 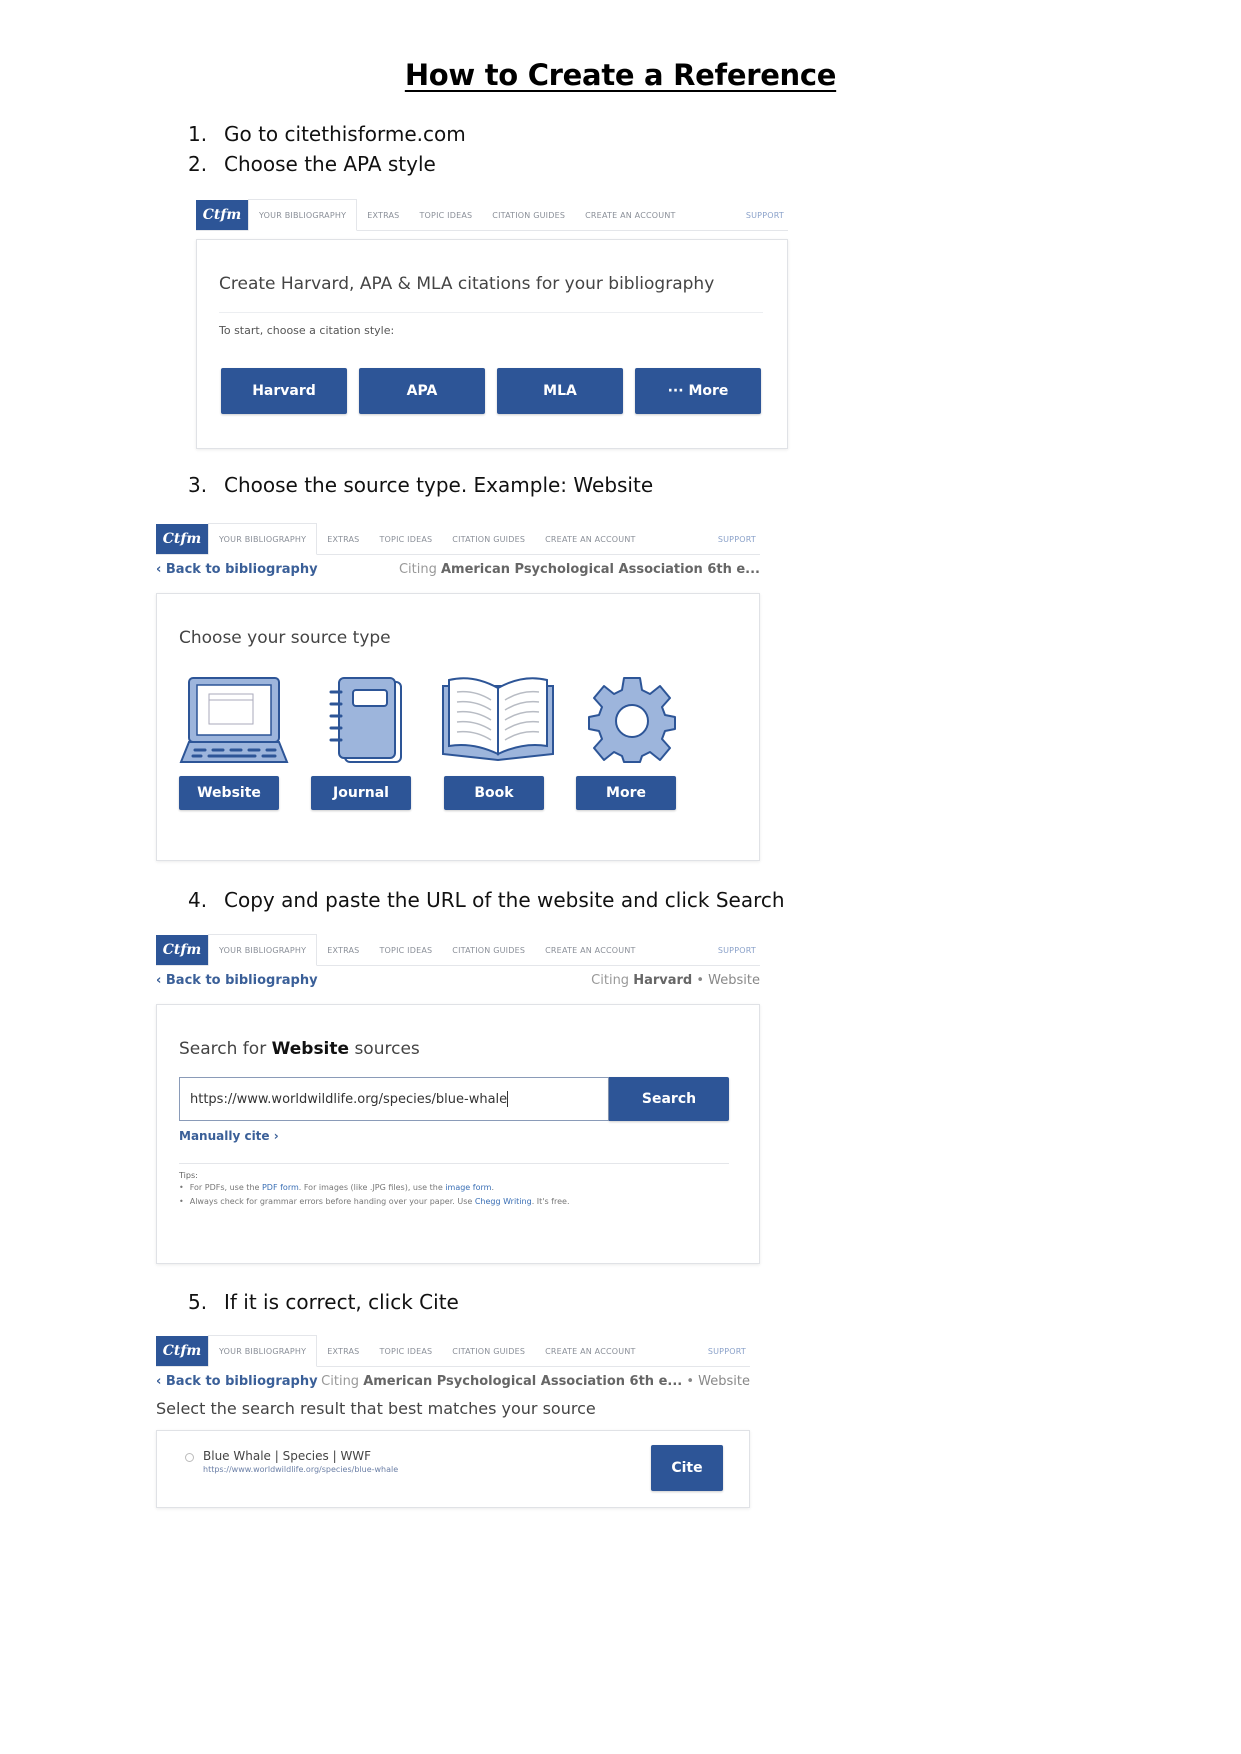 What do you see at coordinates (372, 1187) in the screenshot?
I see `tip-text: . For images (like .JPG files), use the` at bounding box center [372, 1187].